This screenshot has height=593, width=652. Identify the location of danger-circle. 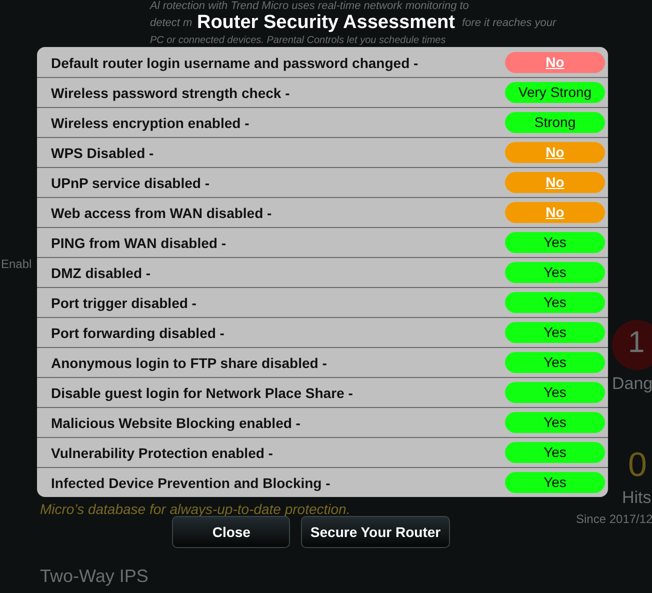
(632, 345).